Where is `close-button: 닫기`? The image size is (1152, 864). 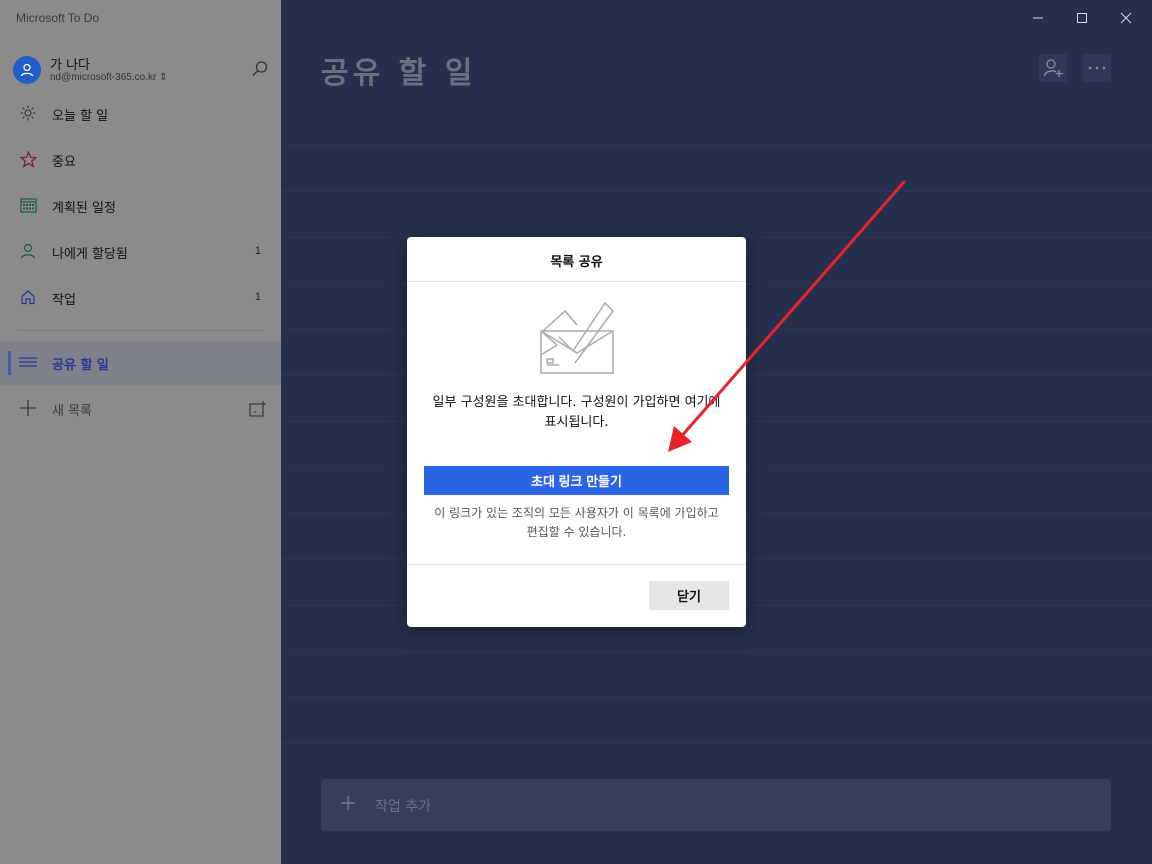
close-button: 닫기 is located at coordinates (689, 595).